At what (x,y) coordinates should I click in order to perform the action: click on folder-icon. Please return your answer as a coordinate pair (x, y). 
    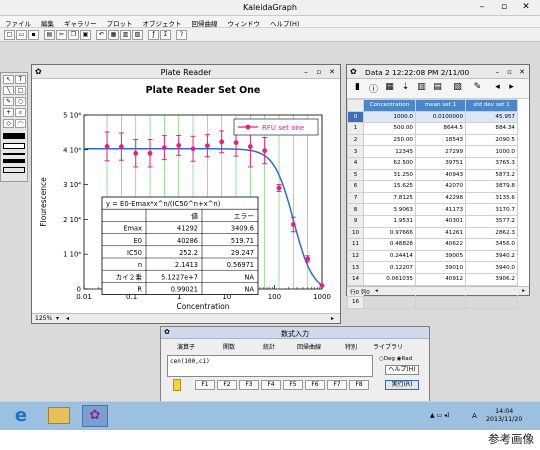
    Looking at the image, I should click on (59, 415).